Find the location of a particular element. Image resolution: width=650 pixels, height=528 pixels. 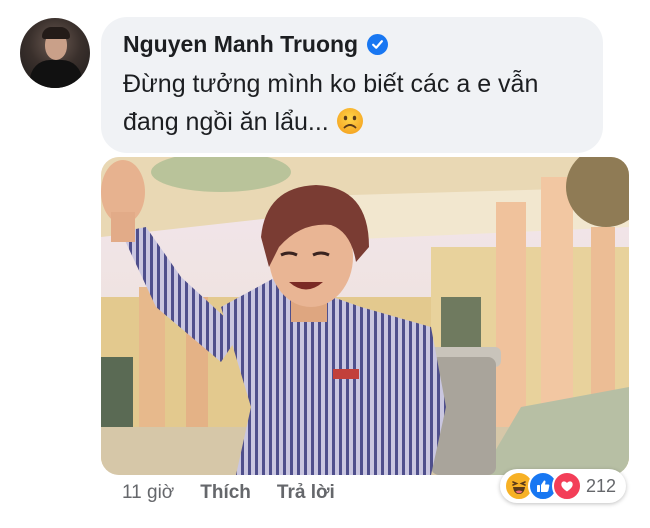

comment-time: 11 giờ is located at coordinates (148, 493).